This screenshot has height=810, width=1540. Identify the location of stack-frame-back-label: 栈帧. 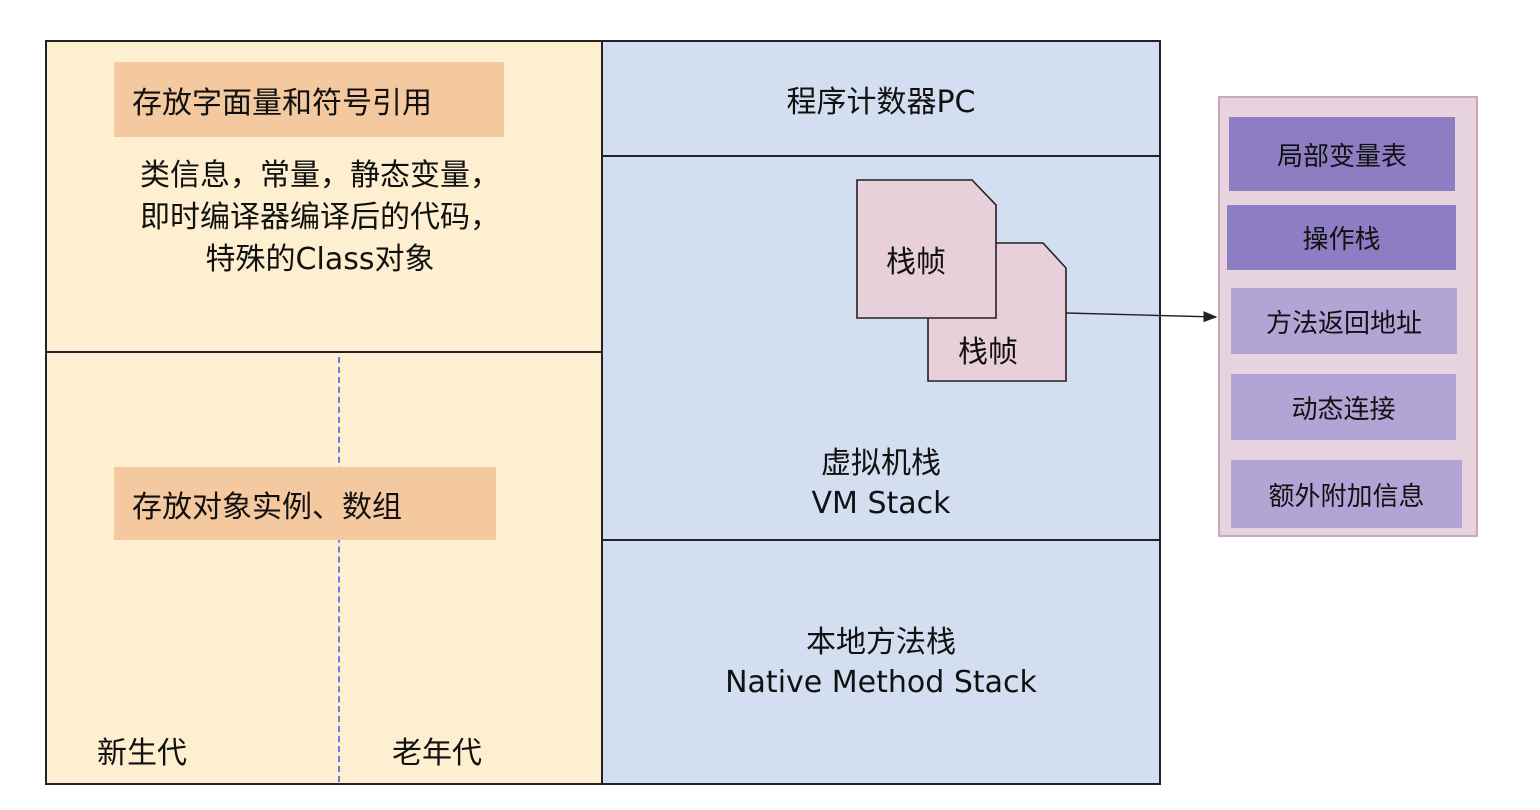
(988, 352).